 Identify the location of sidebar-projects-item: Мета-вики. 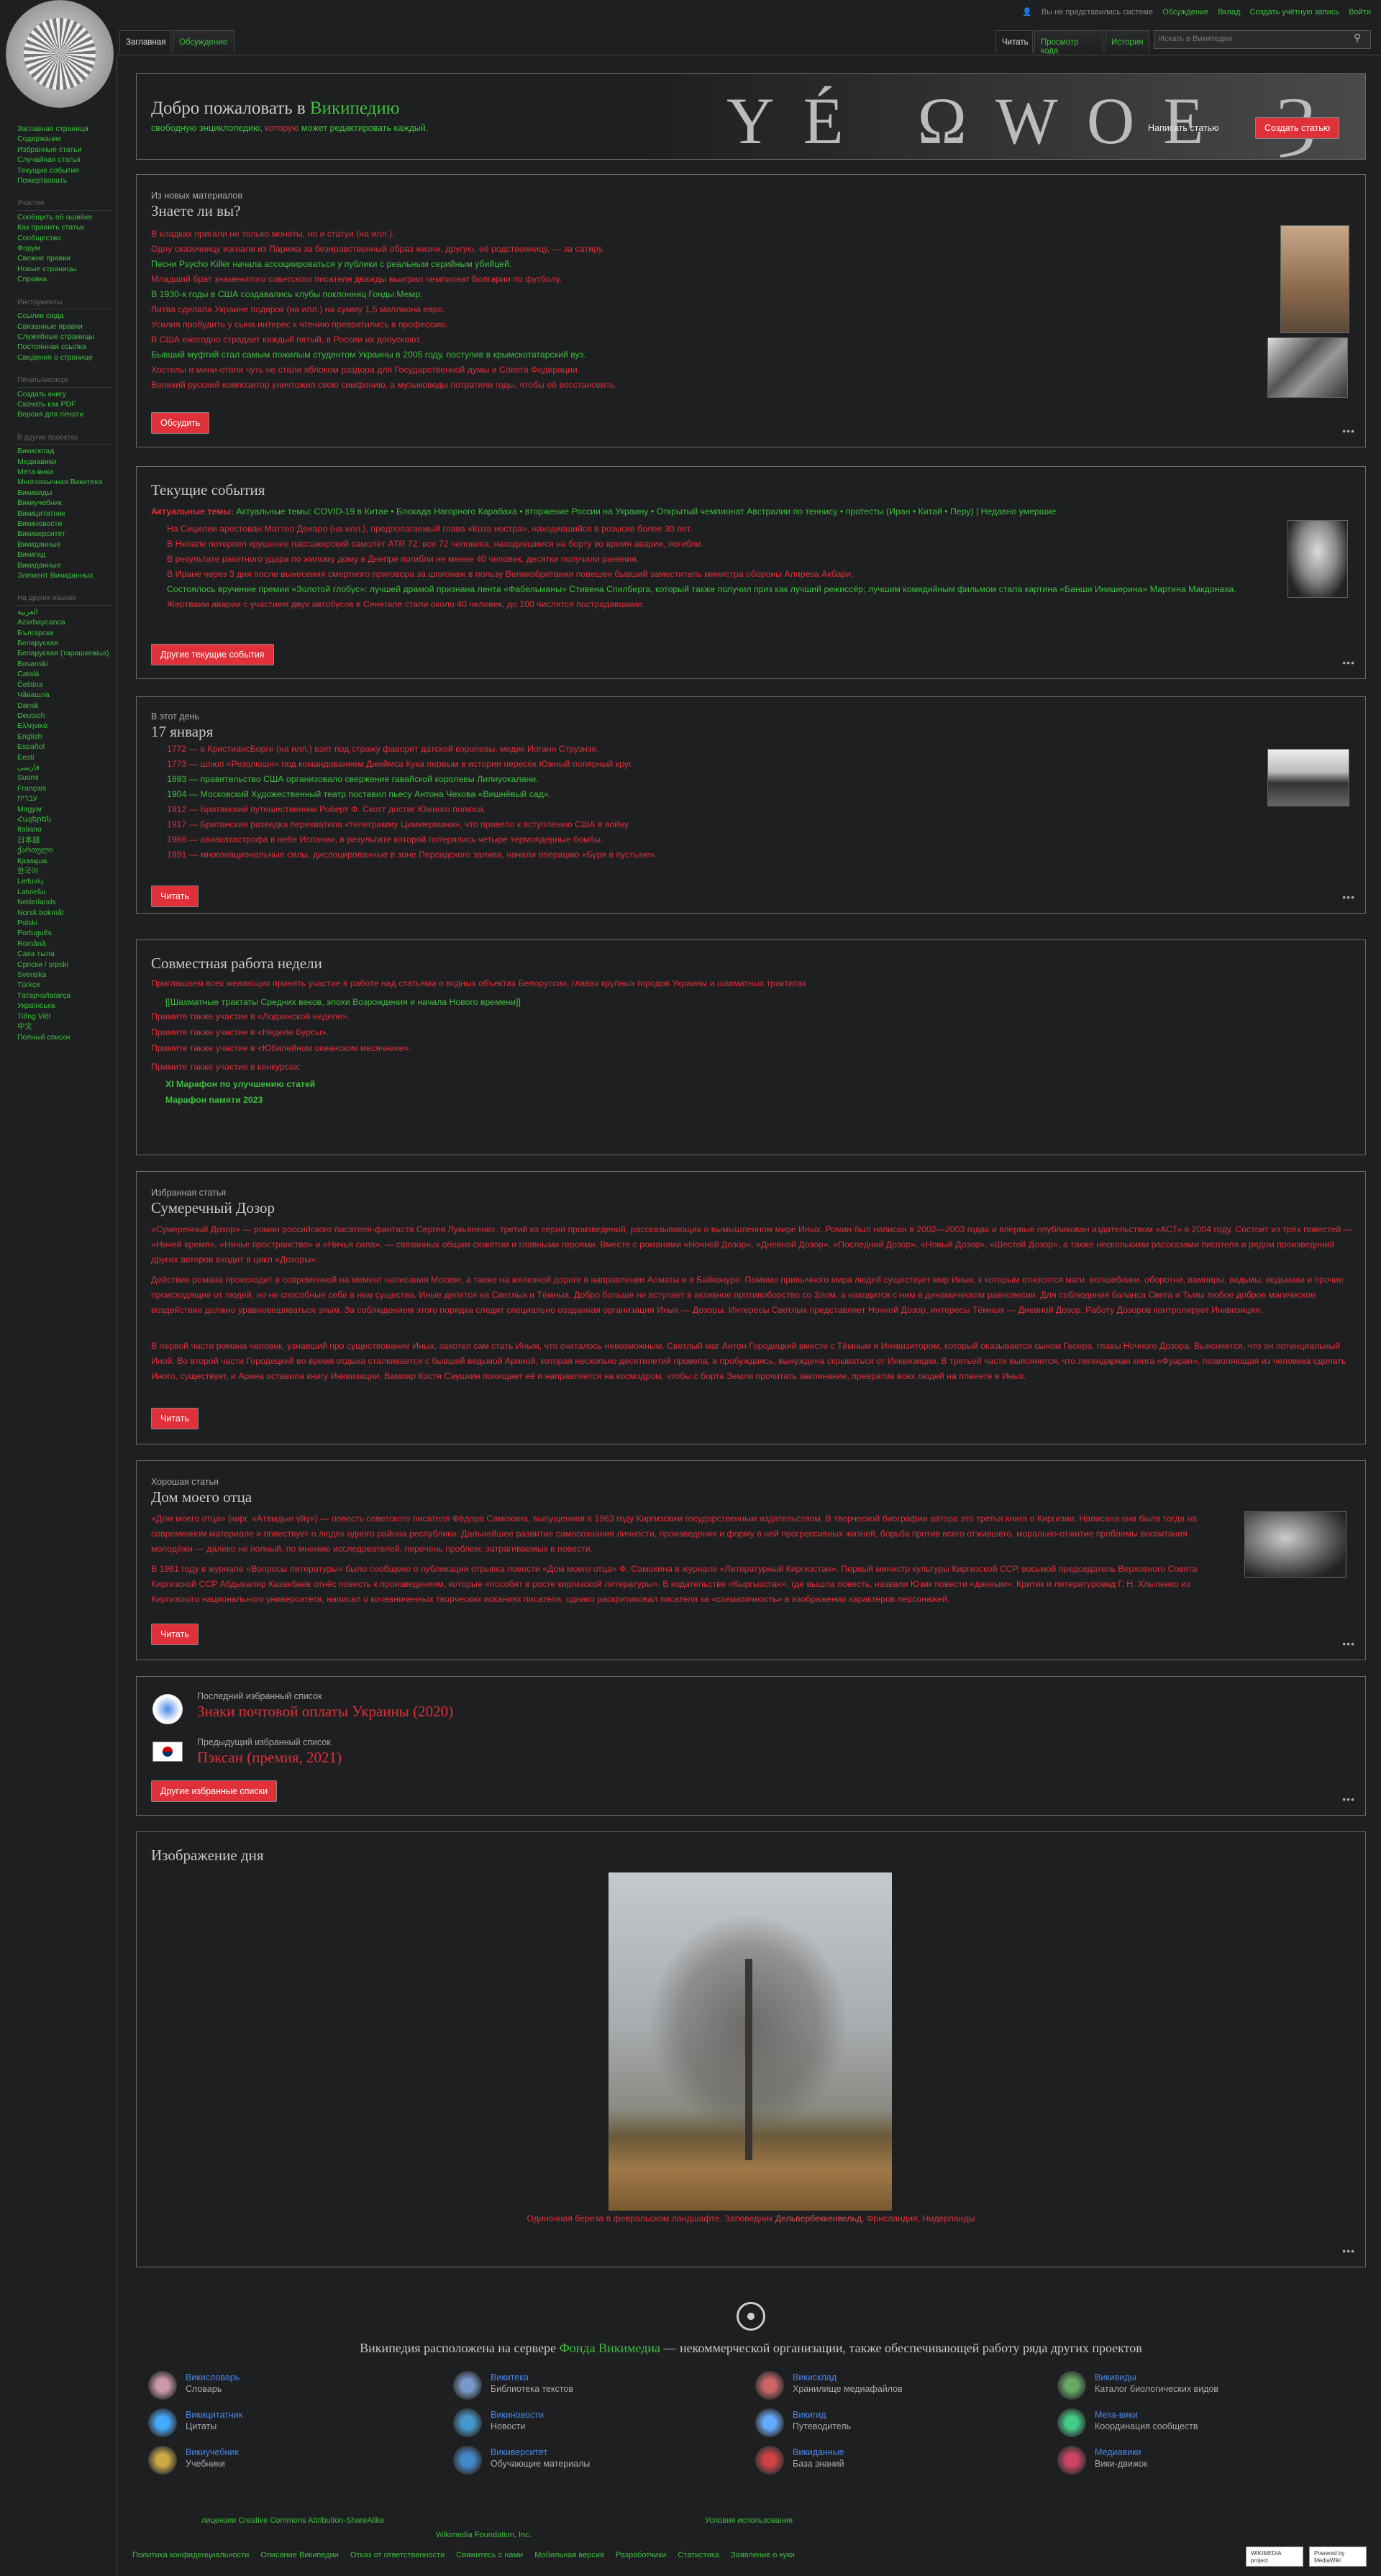
(64, 472).